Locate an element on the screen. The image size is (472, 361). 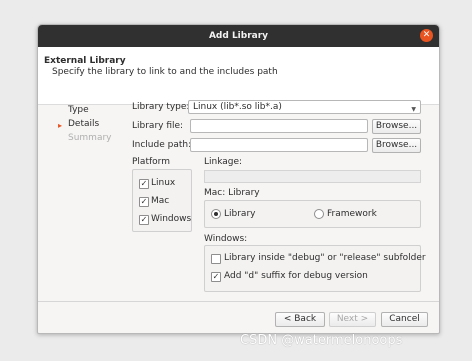
radio-dot-icon is located at coordinates (216, 214).